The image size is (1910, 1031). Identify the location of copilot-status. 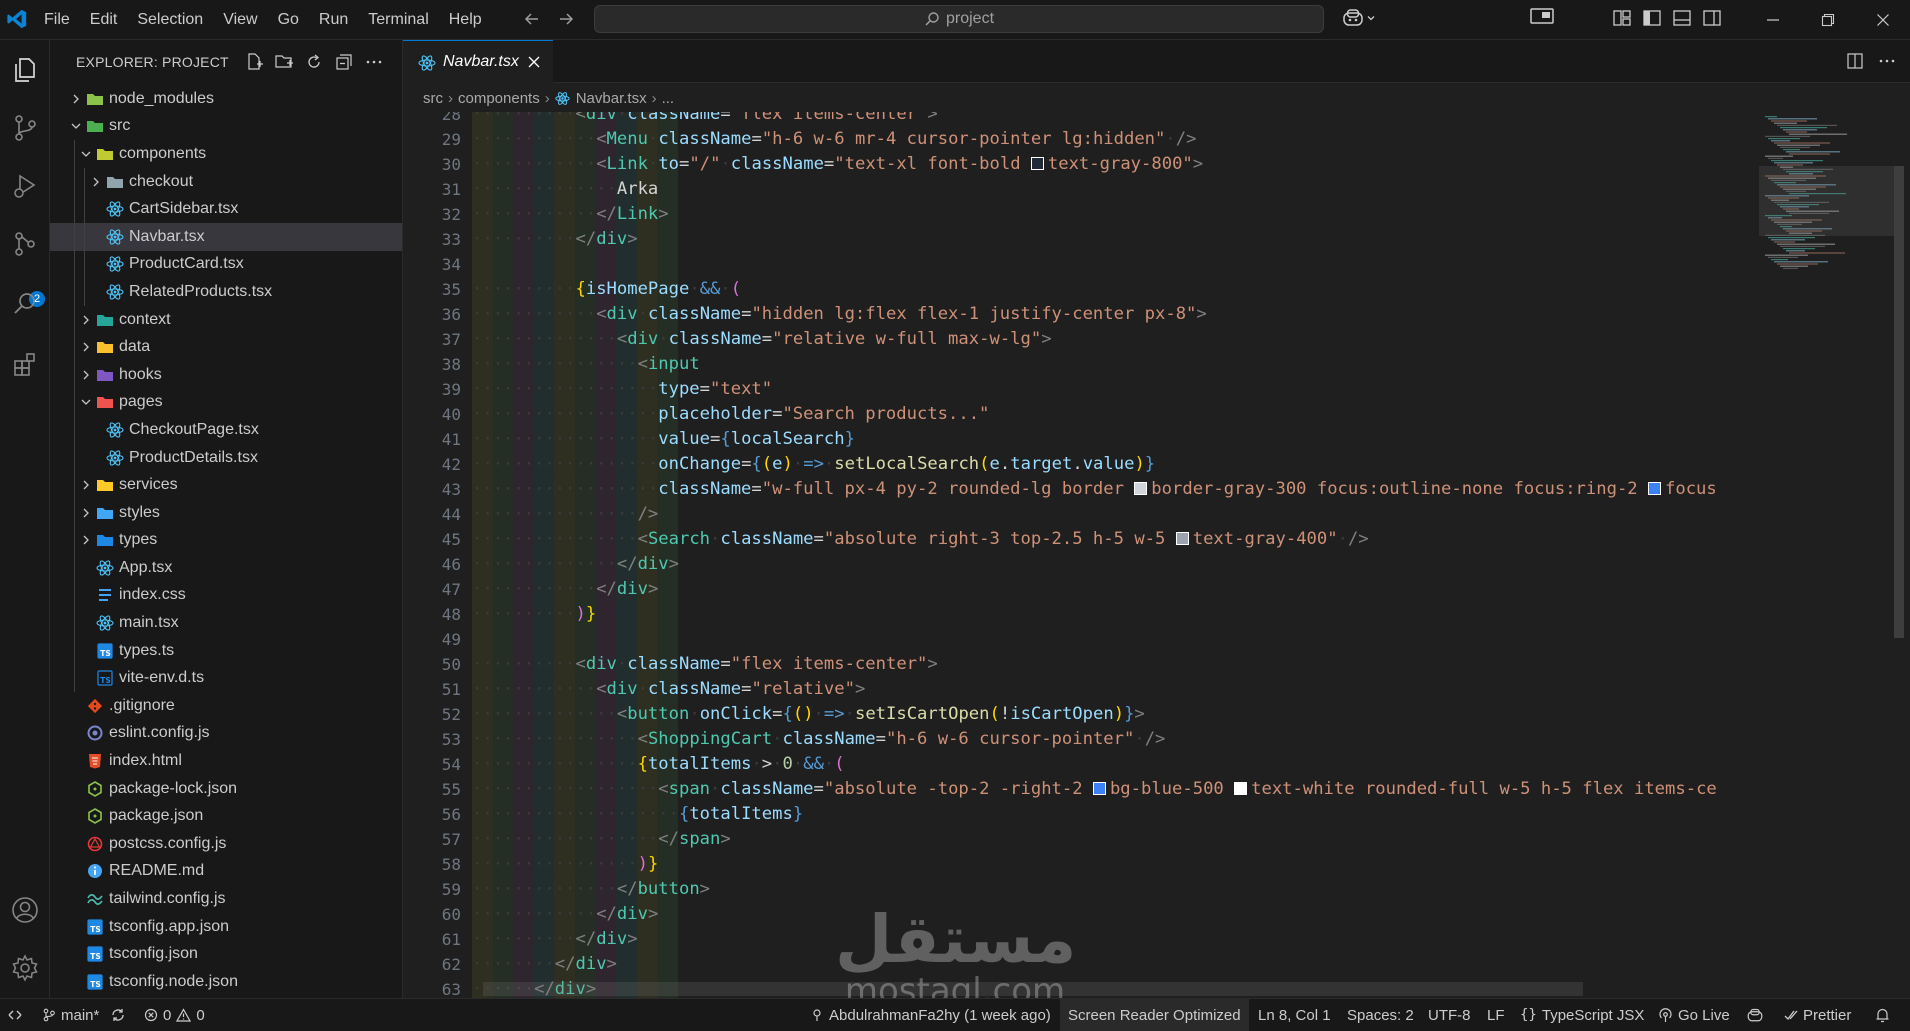
(1755, 1015).